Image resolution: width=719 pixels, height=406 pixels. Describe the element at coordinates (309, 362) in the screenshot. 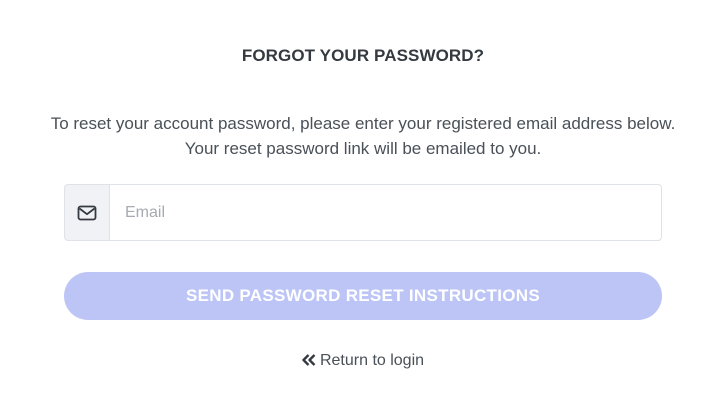

I see `double-chevron-left-icon` at that location.